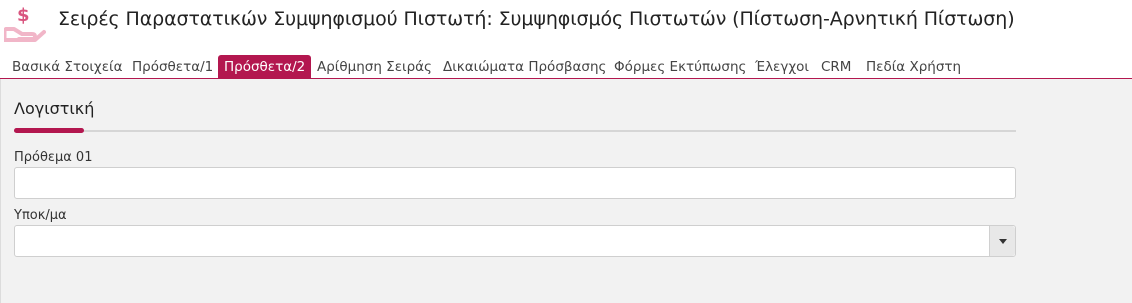  Describe the element at coordinates (515, 241) in the screenshot. I see `branch-select` at that location.